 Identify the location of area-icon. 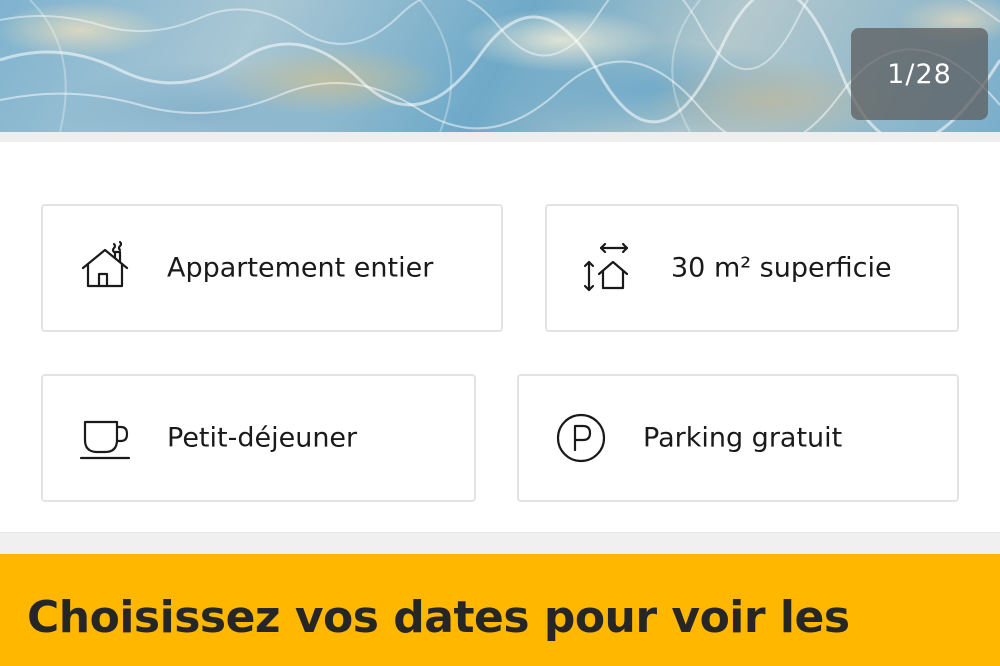
(609, 268).